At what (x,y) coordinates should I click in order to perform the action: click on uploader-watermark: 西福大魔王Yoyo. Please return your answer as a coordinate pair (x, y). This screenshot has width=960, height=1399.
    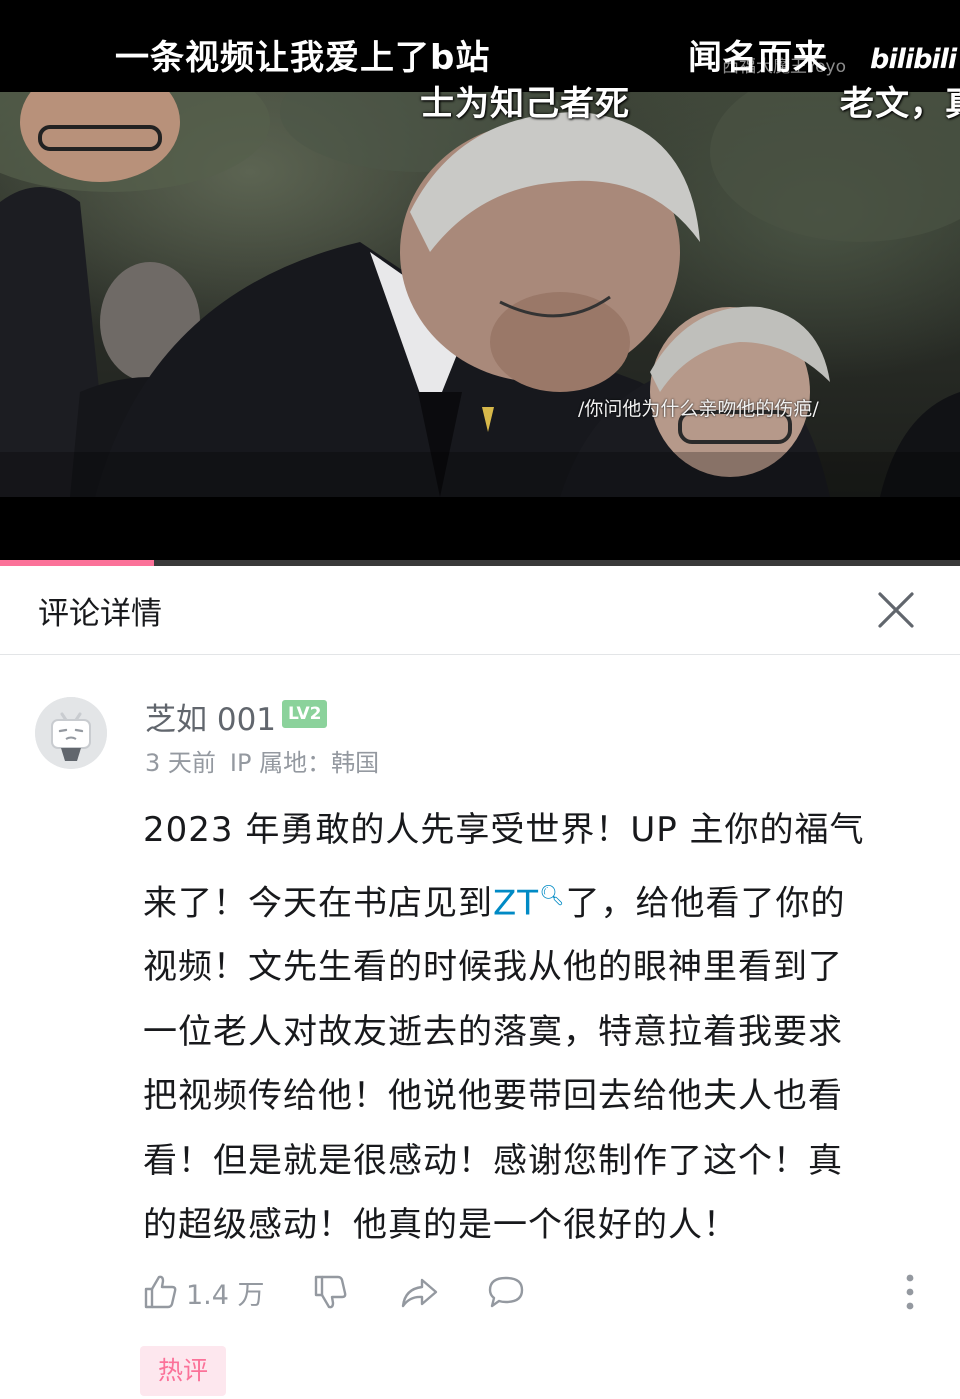
    Looking at the image, I should click on (784, 67).